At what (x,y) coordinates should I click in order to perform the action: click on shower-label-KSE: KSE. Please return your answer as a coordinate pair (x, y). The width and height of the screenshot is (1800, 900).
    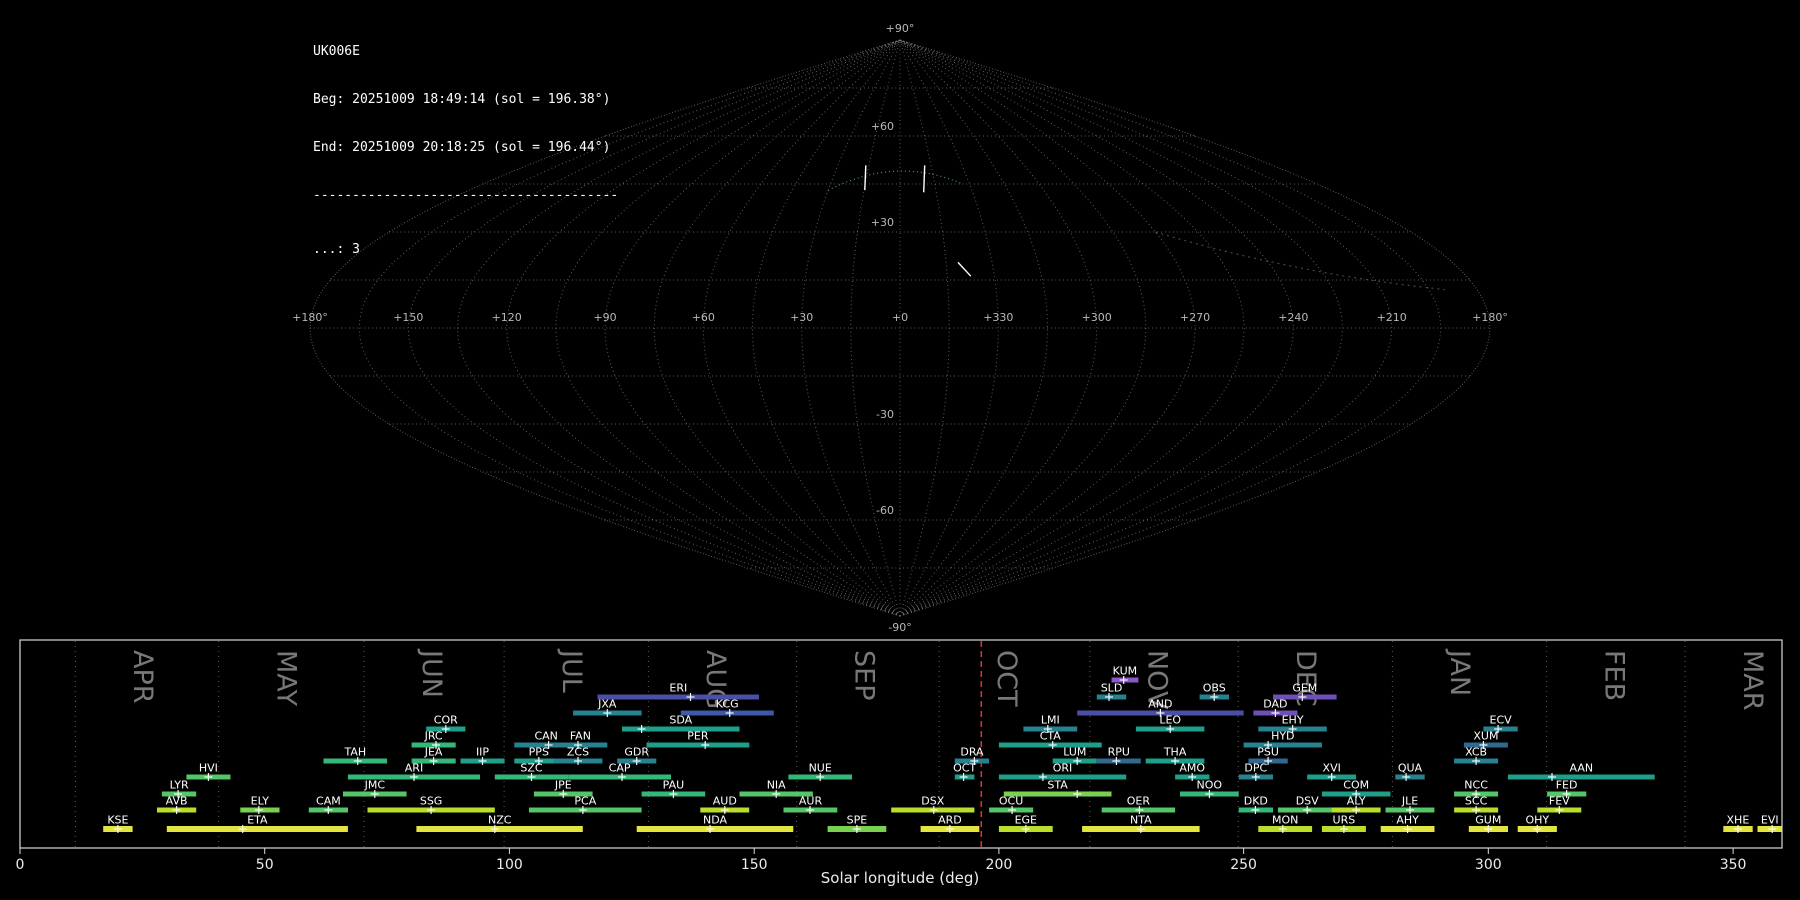
    Looking at the image, I should click on (117, 820).